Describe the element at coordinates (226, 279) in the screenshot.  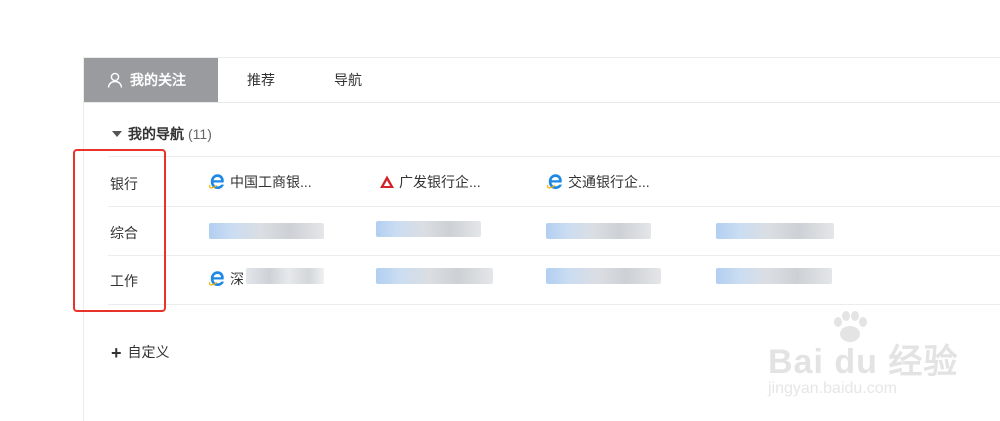
I see `link-work-1: 深` at that location.